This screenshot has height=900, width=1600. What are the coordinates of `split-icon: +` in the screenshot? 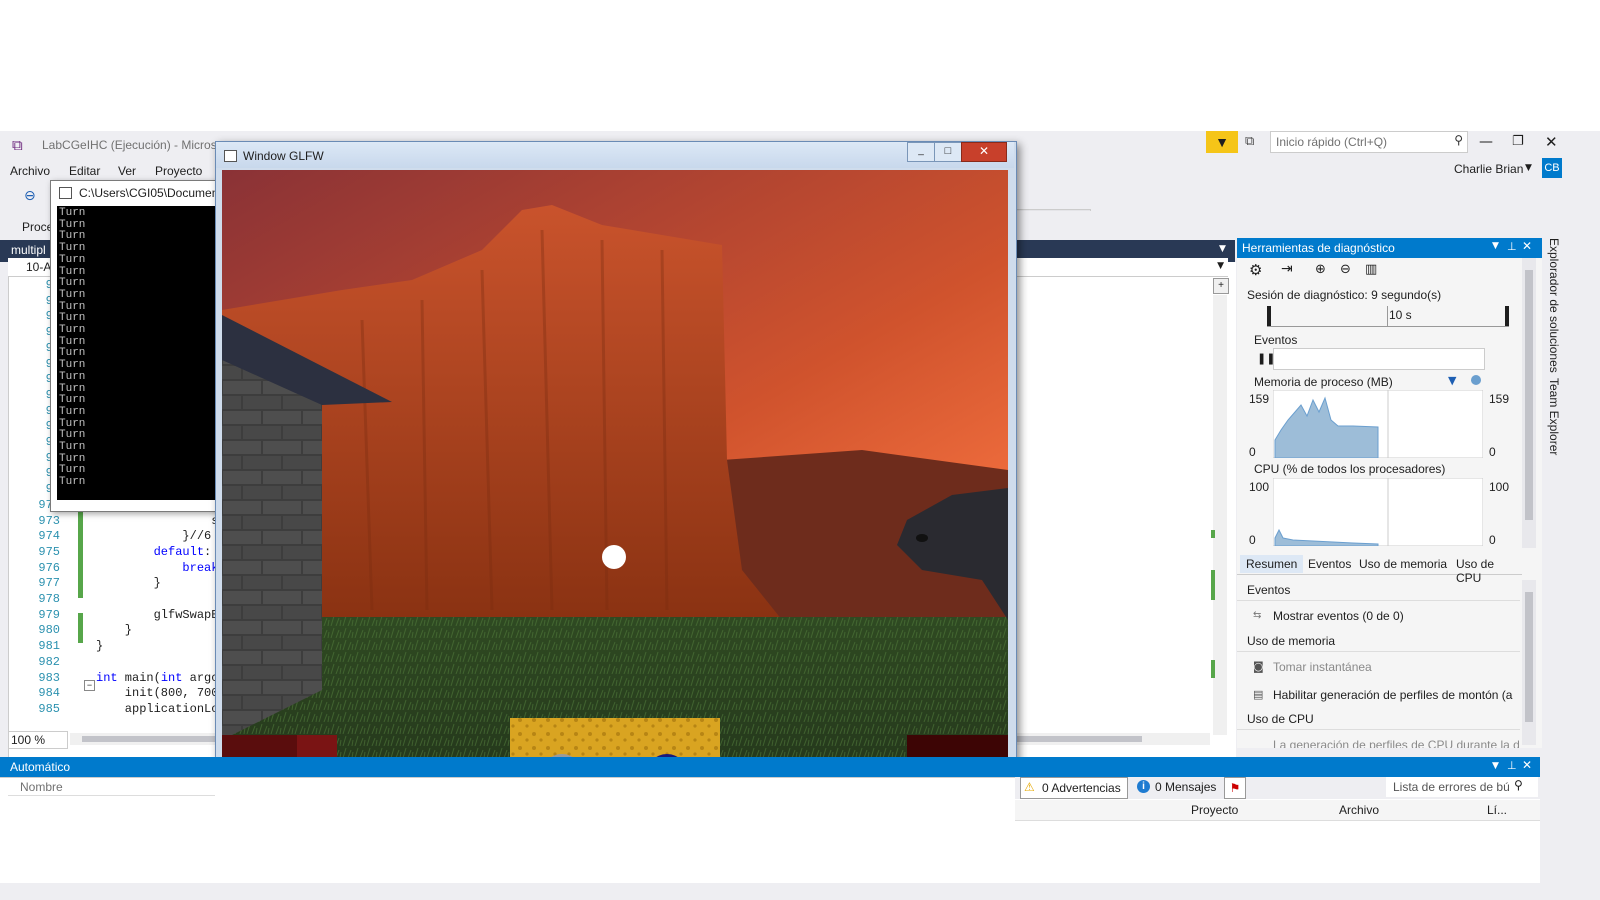 It's located at (1221, 286).